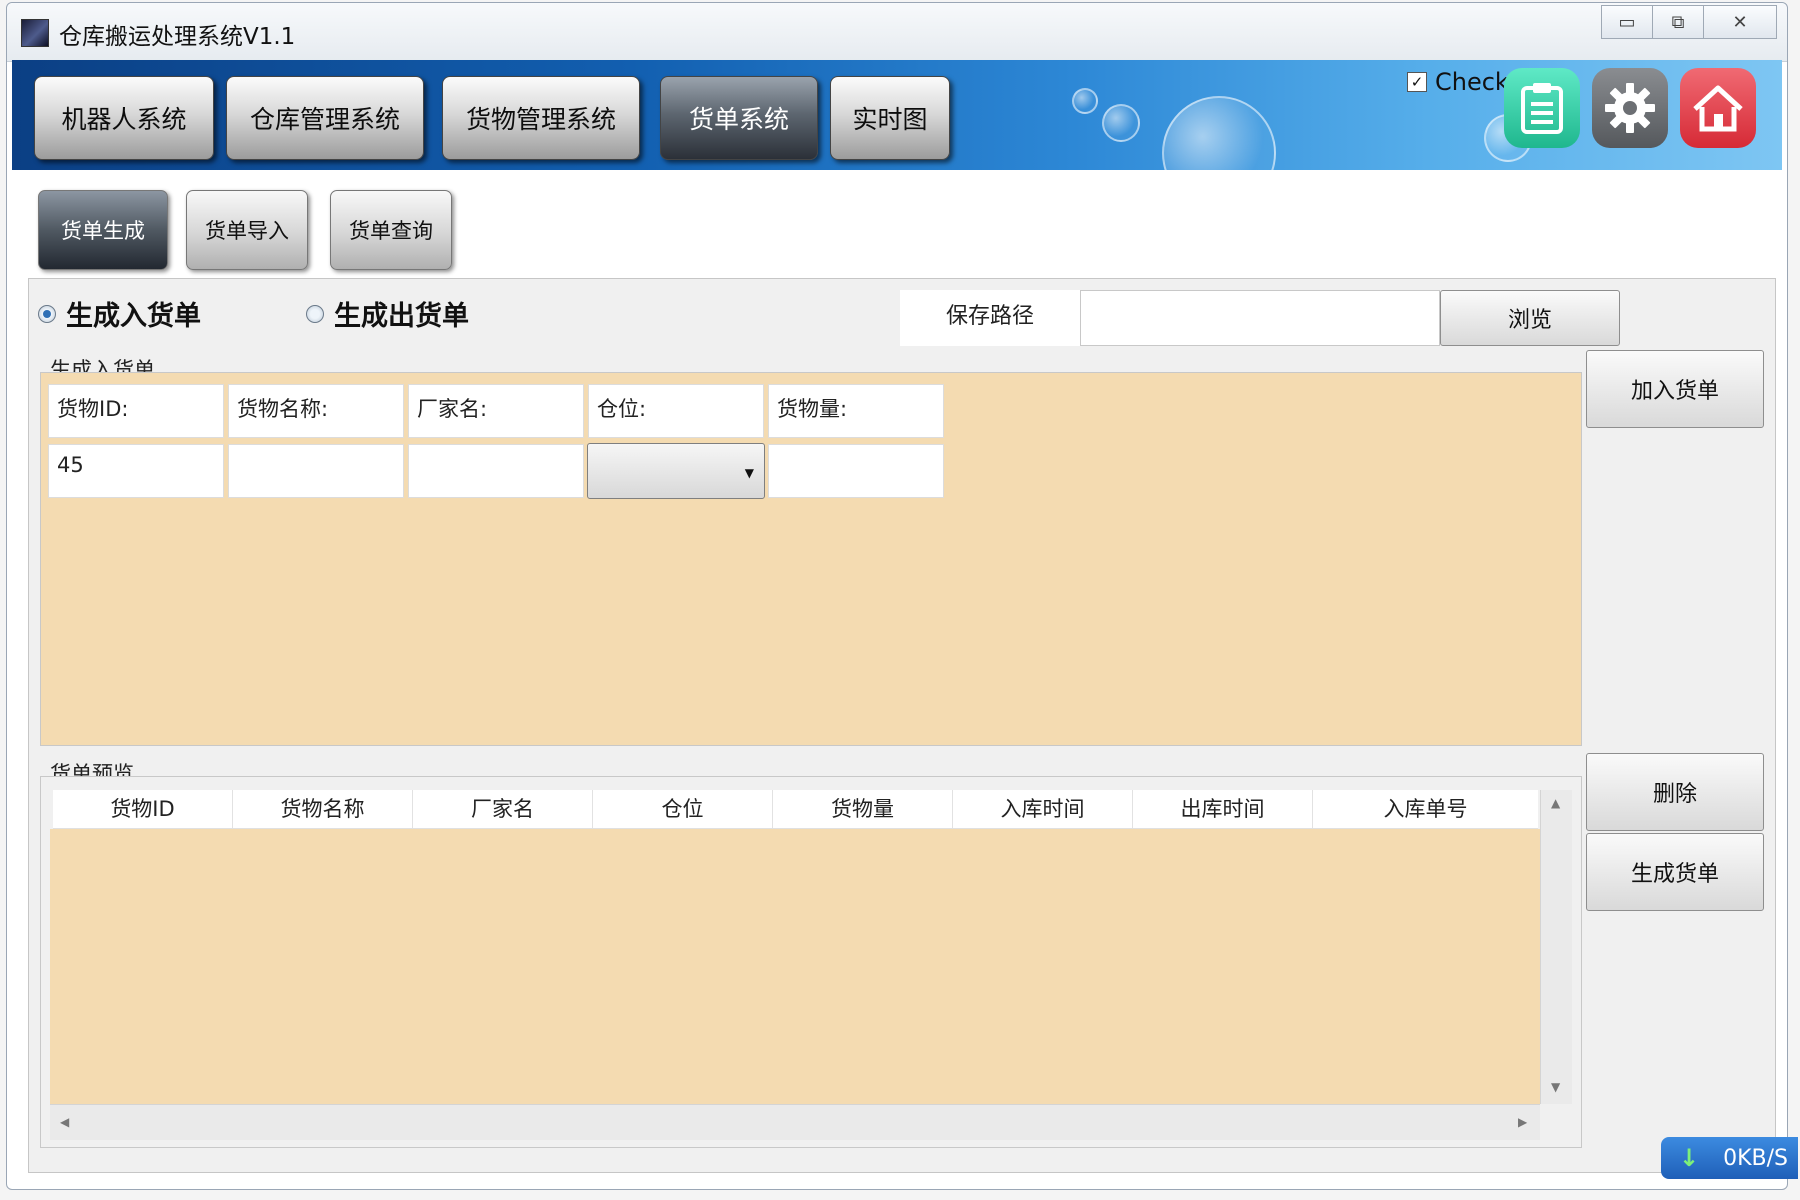 Image resolution: width=1800 pixels, height=1200 pixels. Describe the element at coordinates (496, 411) in the screenshot. I see `field-label-manufacturer: 厂家名:` at that location.